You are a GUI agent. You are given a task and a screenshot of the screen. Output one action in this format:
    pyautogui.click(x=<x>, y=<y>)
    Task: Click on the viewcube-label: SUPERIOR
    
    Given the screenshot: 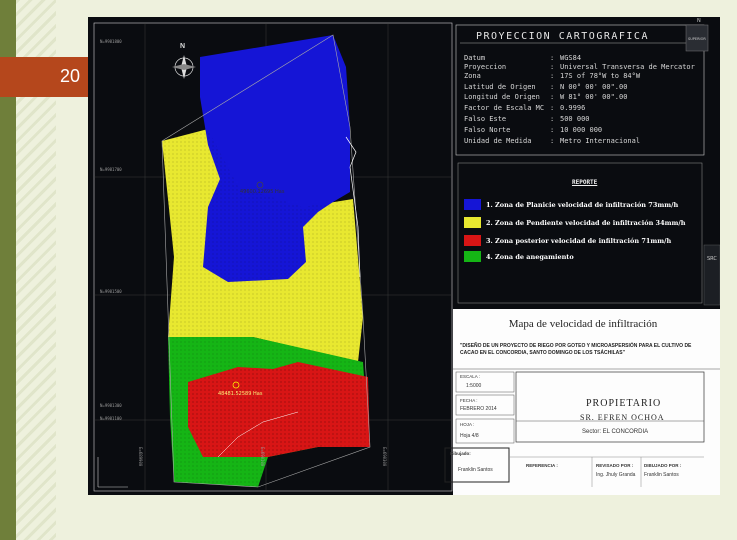 What is the action you would take?
    pyautogui.click(x=697, y=39)
    